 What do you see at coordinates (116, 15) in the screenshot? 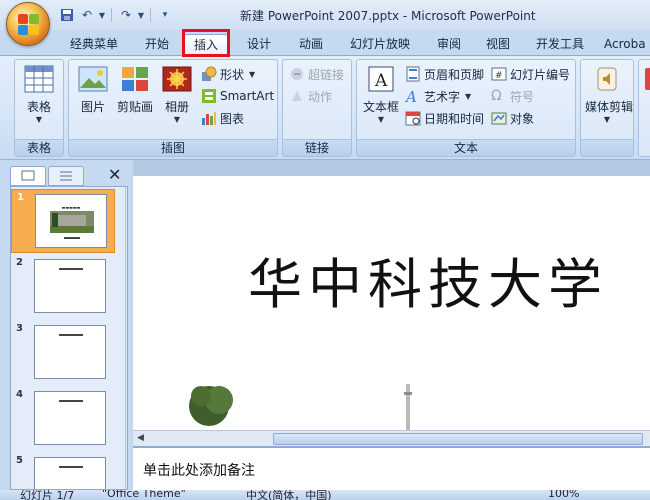
I see `quick-access-toolbar: ↶ ▼ ↷ ▼ ▾` at bounding box center [116, 15].